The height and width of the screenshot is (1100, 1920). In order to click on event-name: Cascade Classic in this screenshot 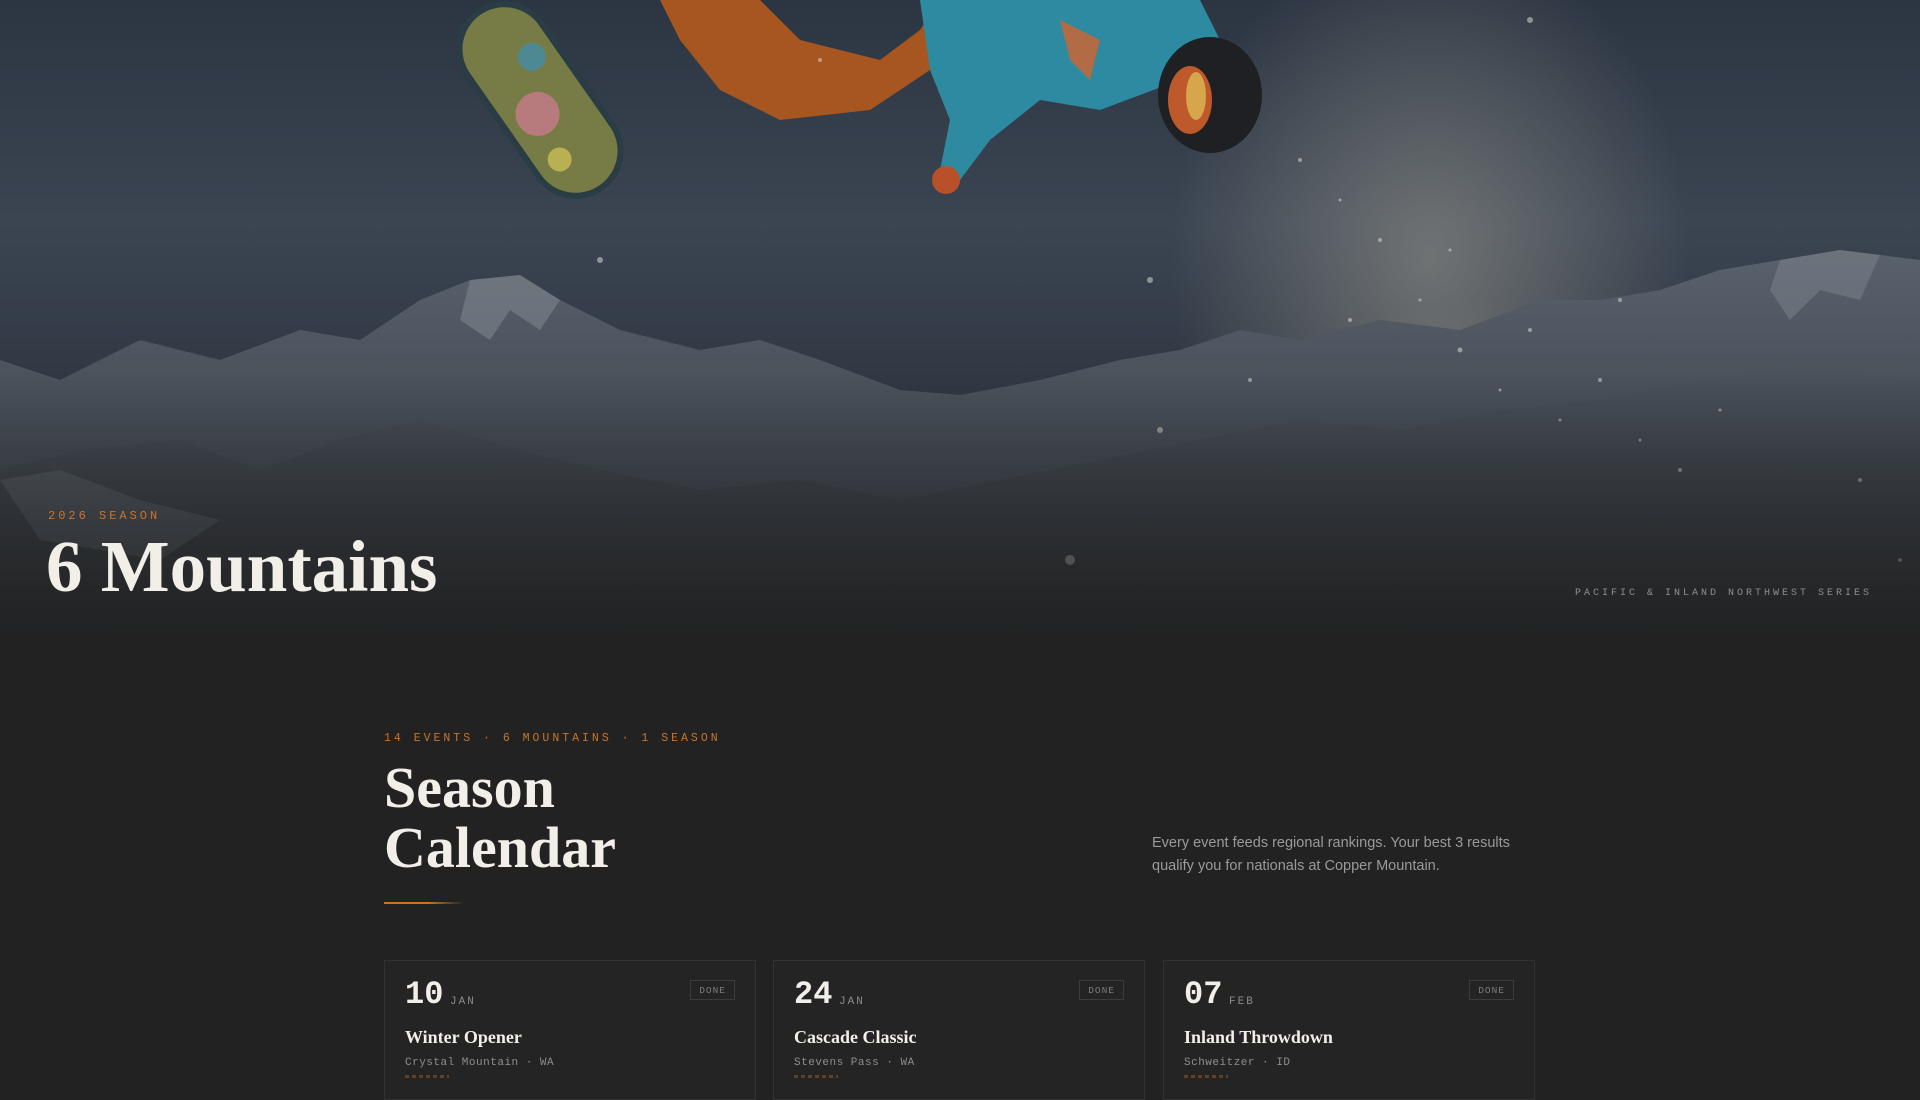, I will do `click(855, 1037)`.